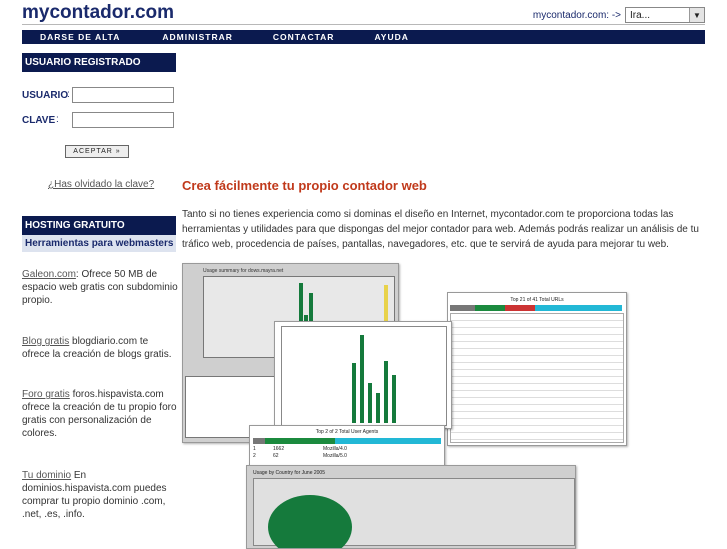 The image size is (727, 549). Describe the element at coordinates (49, 274) in the screenshot. I see `promo-link: Galeon.com` at that location.